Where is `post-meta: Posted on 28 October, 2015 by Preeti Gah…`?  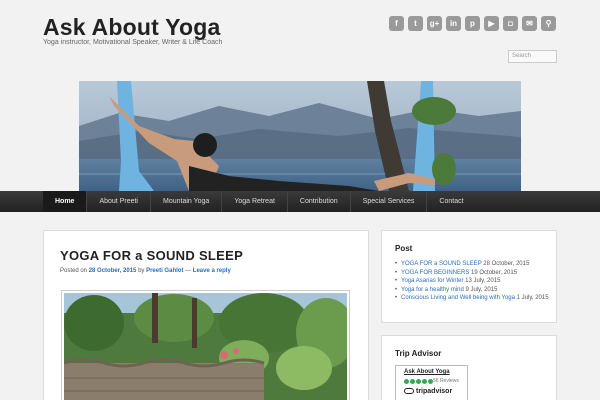
post-meta: Posted on 28 October, 2015 by Preeti Gah… is located at coordinates (145, 271).